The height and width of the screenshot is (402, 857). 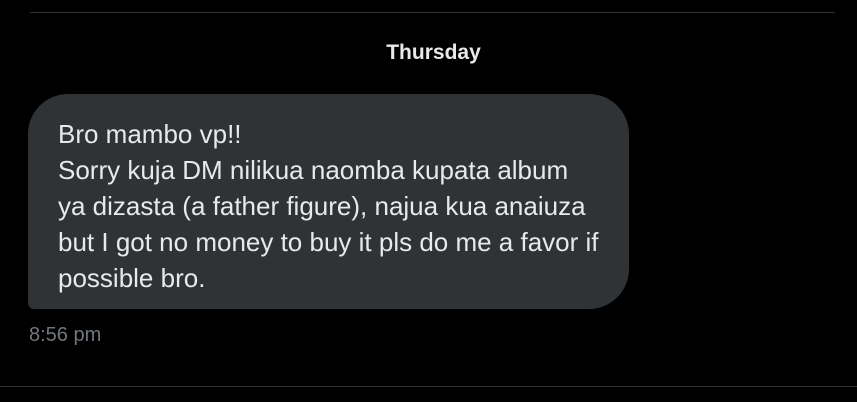 What do you see at coordinates (65, 335) in the screenshot?
I see `message-timestamp: 8:56 pm` at bounding box center [65, 335].